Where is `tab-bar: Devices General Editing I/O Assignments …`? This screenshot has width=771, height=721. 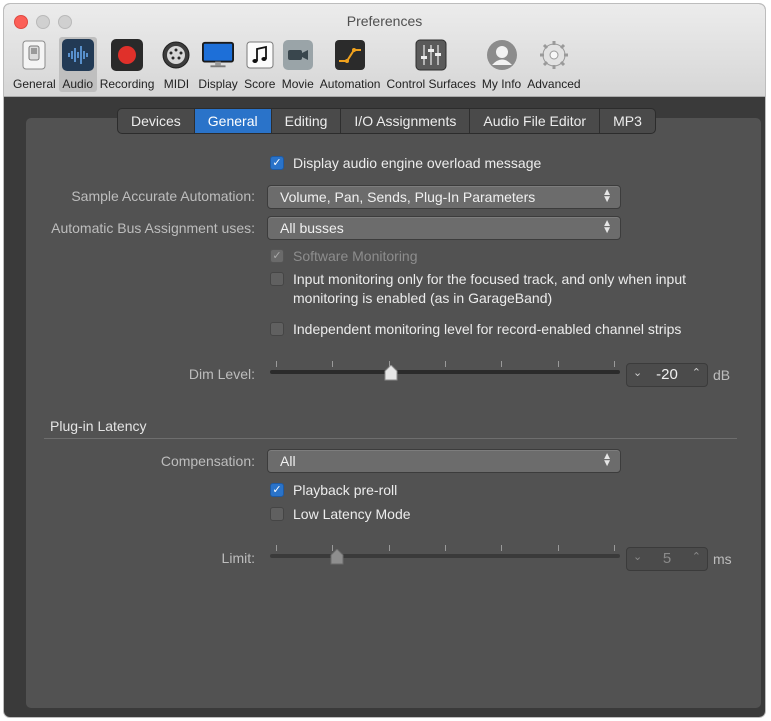
tab-bar: Devices General Editing I/O Assignments … is located at coordinates (386, 121).